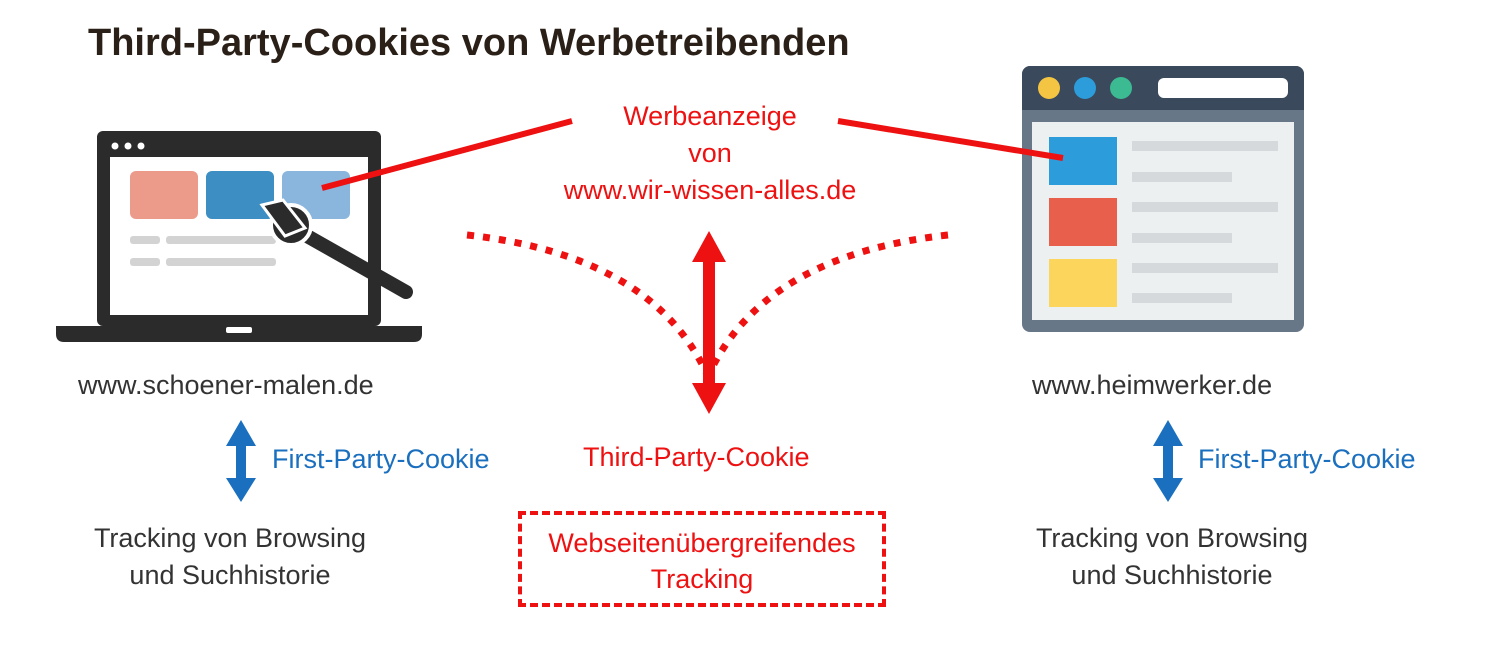 The image size is (1485, 647). Describe the element at coordinates (241, 461) in the screenshot. I see `first-party-arrow-left` at that location.